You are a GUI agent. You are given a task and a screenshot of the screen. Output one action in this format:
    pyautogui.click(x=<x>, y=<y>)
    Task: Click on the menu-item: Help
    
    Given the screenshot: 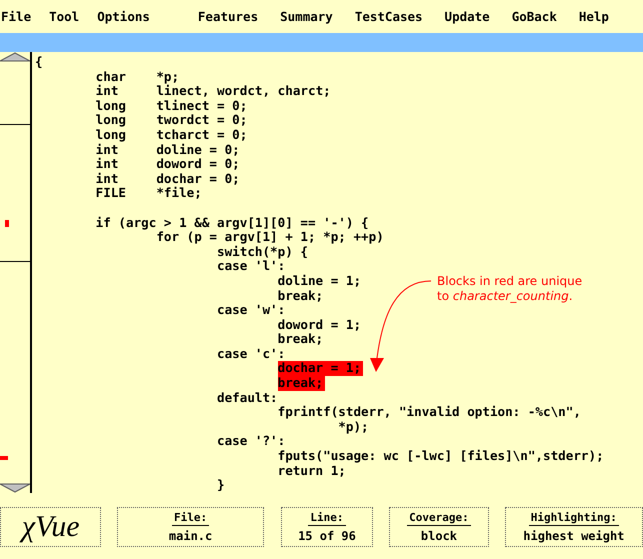 What is the action you would take?
    pyautogui.click(x=593, y=16)
    